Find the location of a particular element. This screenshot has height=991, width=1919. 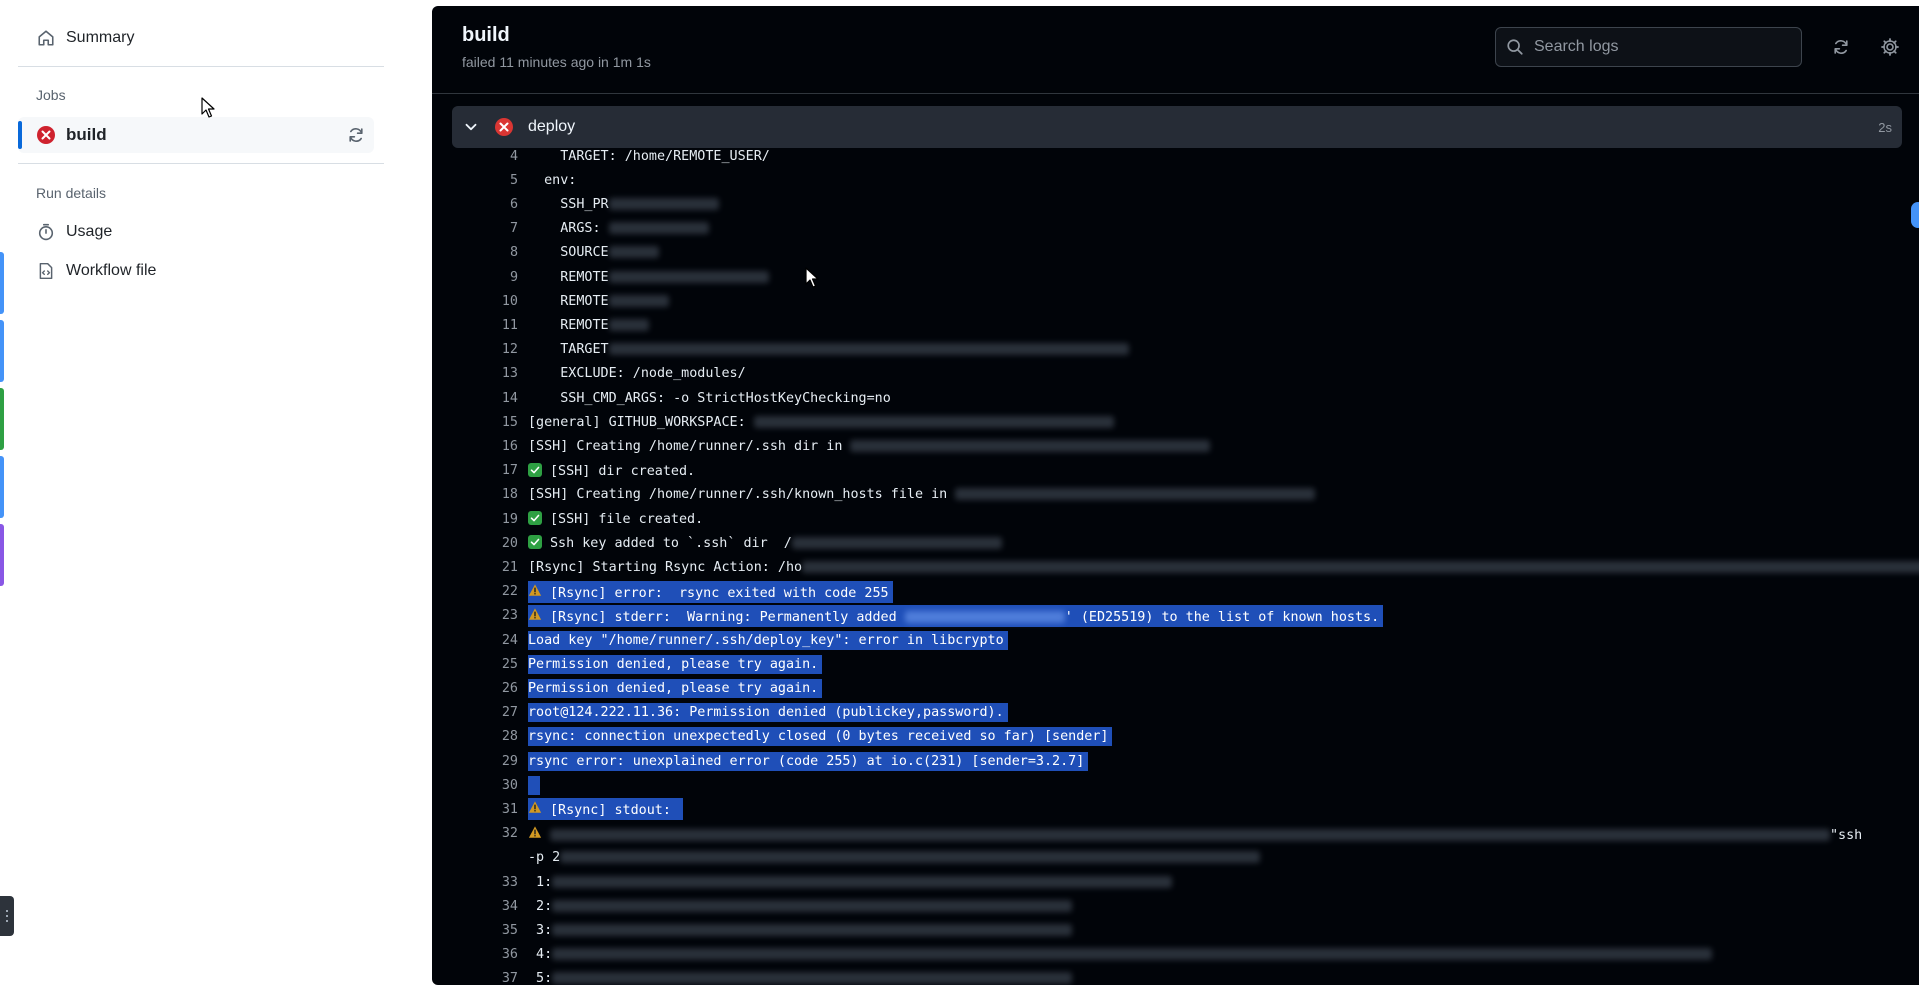

line-number: 10 is located at coordinates (475, 301).